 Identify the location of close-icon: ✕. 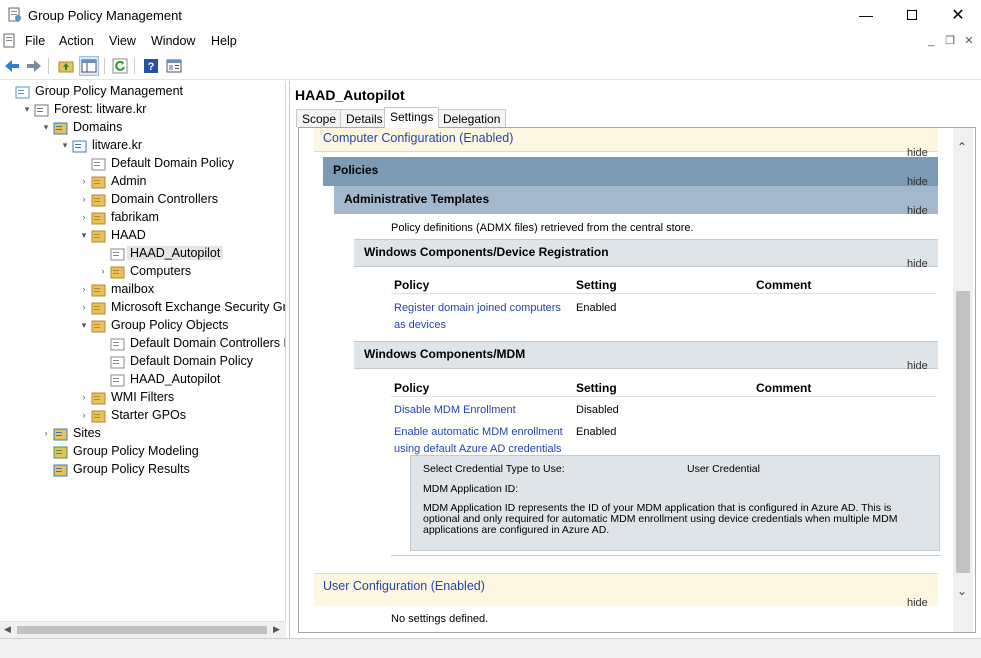
(958, 15).